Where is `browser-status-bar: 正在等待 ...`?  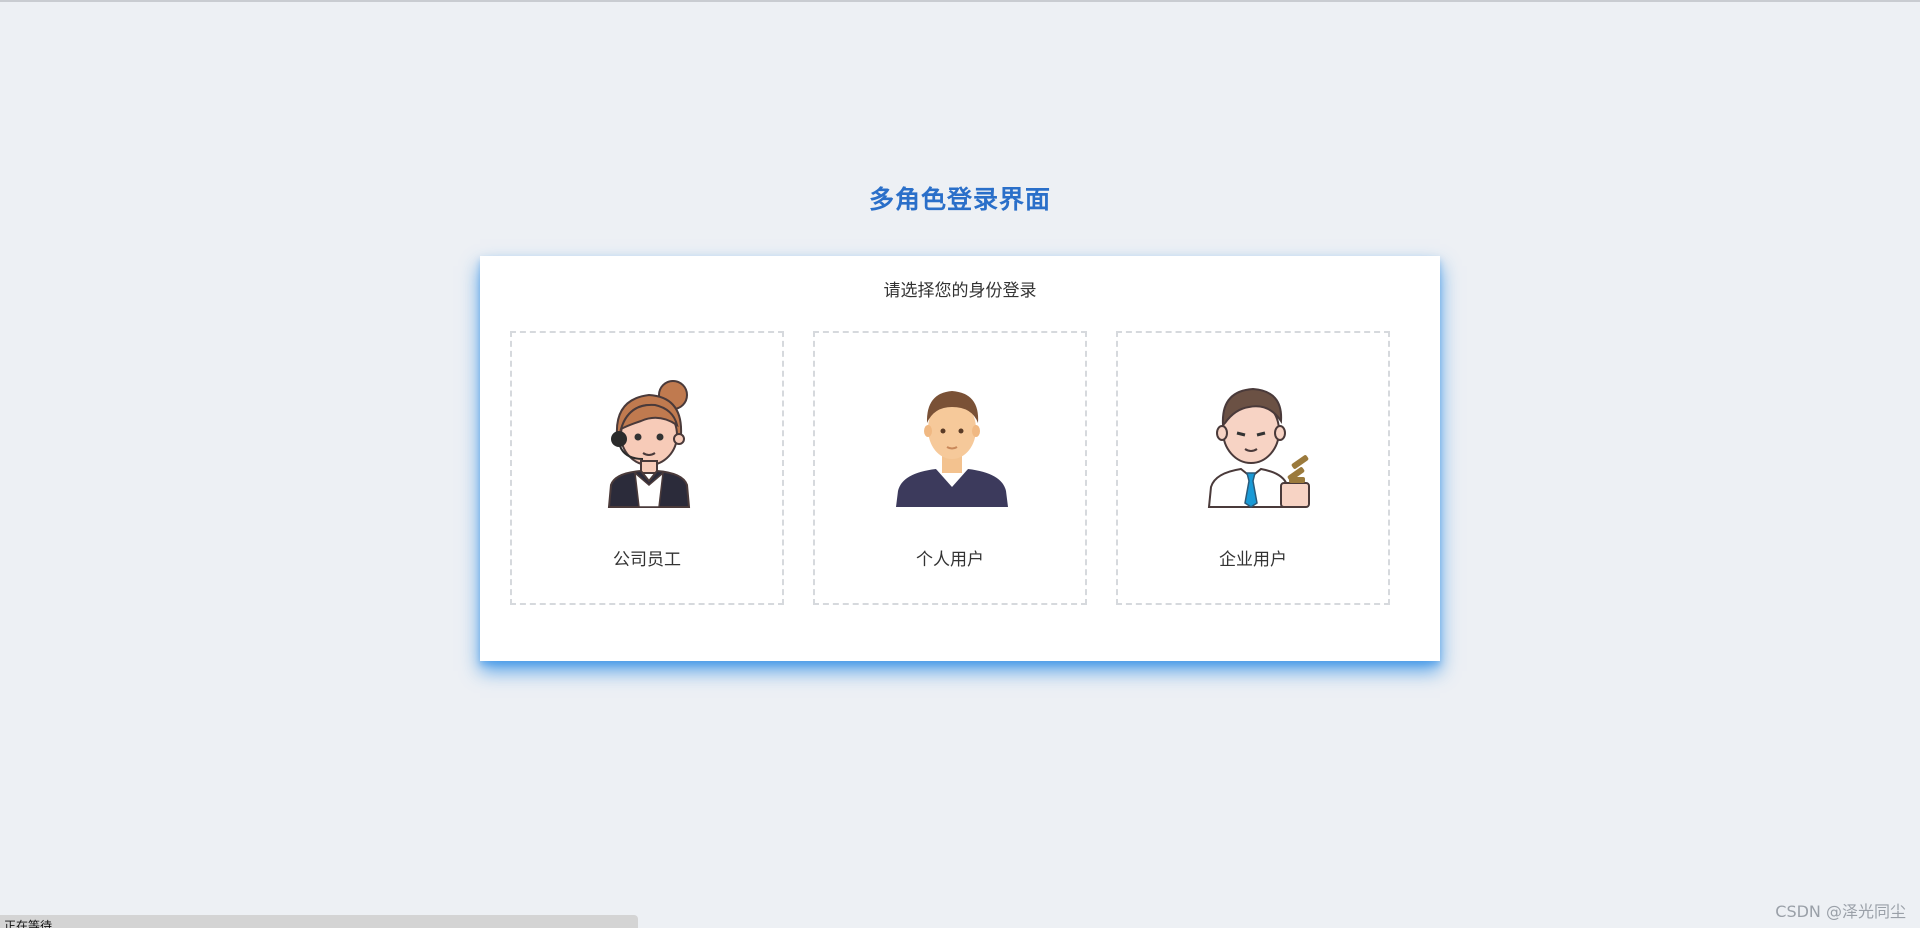
browser-status-bar: 正在等待 ... is located at coordinates (319, 921).